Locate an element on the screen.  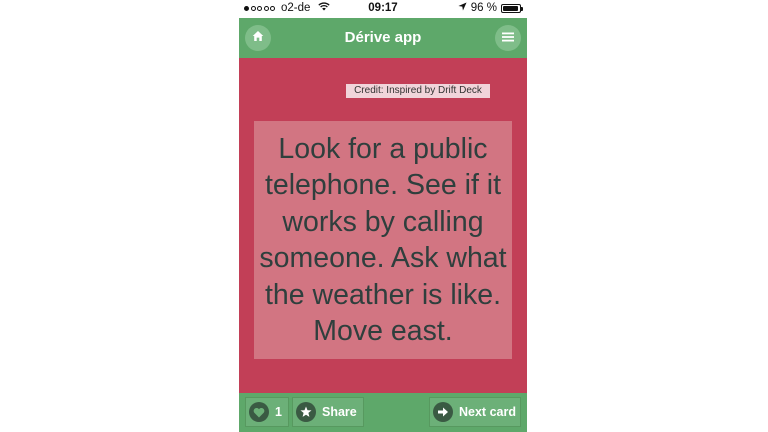
heart-icon is located at coordinates (259, 412).